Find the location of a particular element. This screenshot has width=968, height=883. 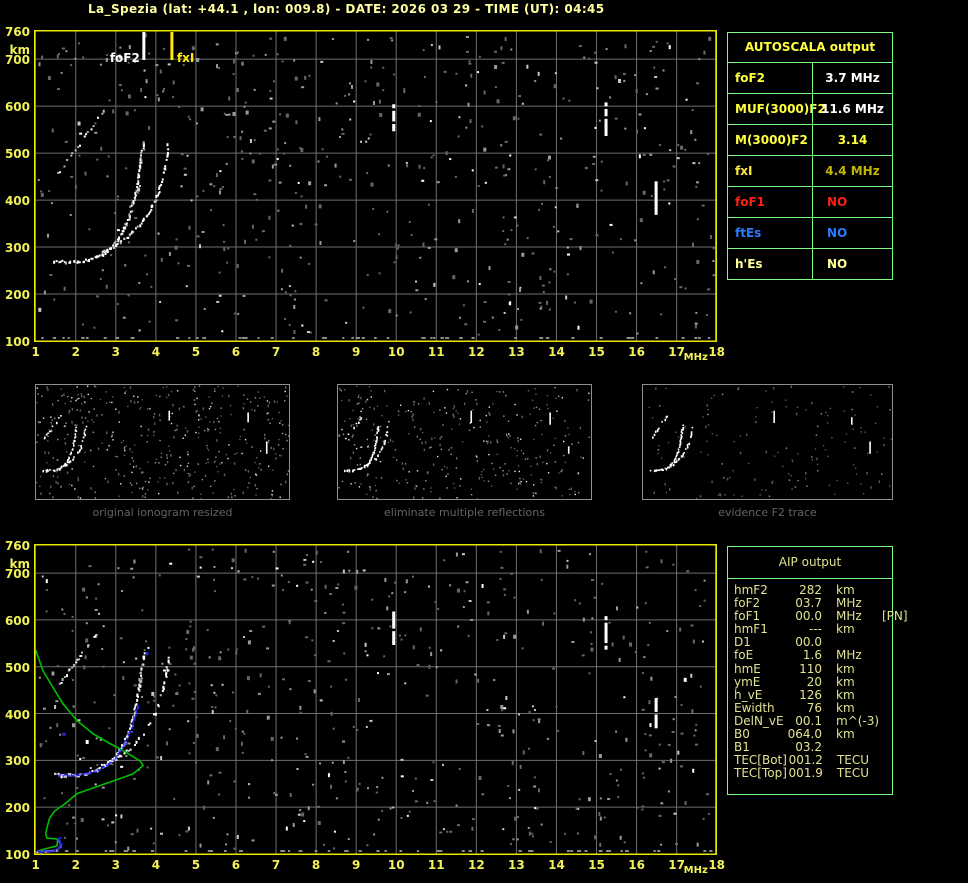

aip-row-yme: ymE 20 km is located at coordinates (810, 681).